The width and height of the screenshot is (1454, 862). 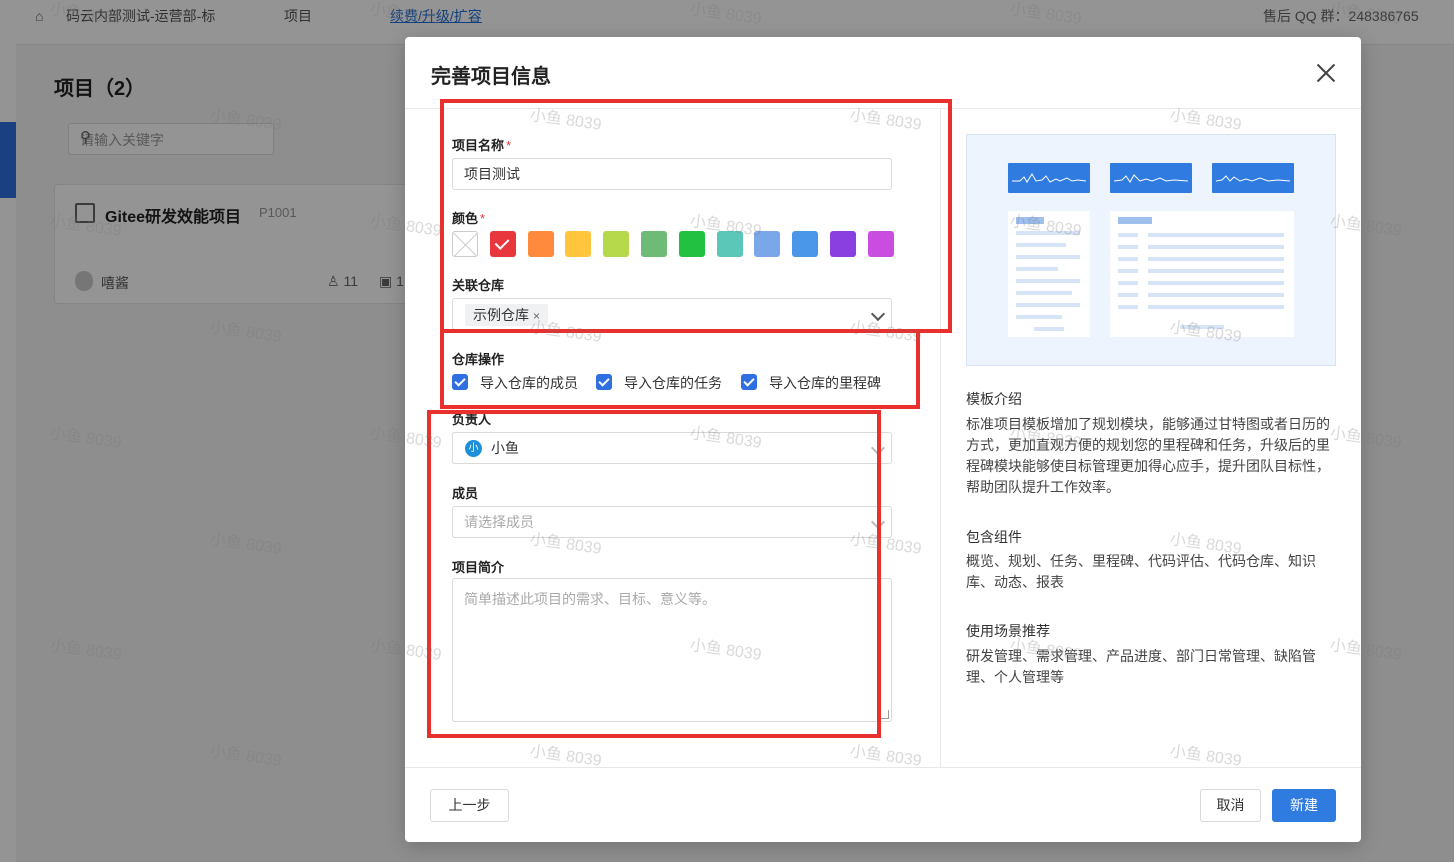 What do you see at coordinates (469, 805) in the screenshot?
I see `prev-step-button: 上一步` at bounding box center [469, 805].